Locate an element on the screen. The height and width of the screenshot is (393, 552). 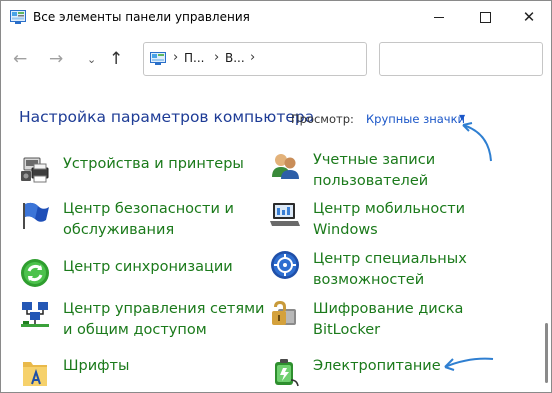
control-panel-app-icon is located at coordinates (18, 17).